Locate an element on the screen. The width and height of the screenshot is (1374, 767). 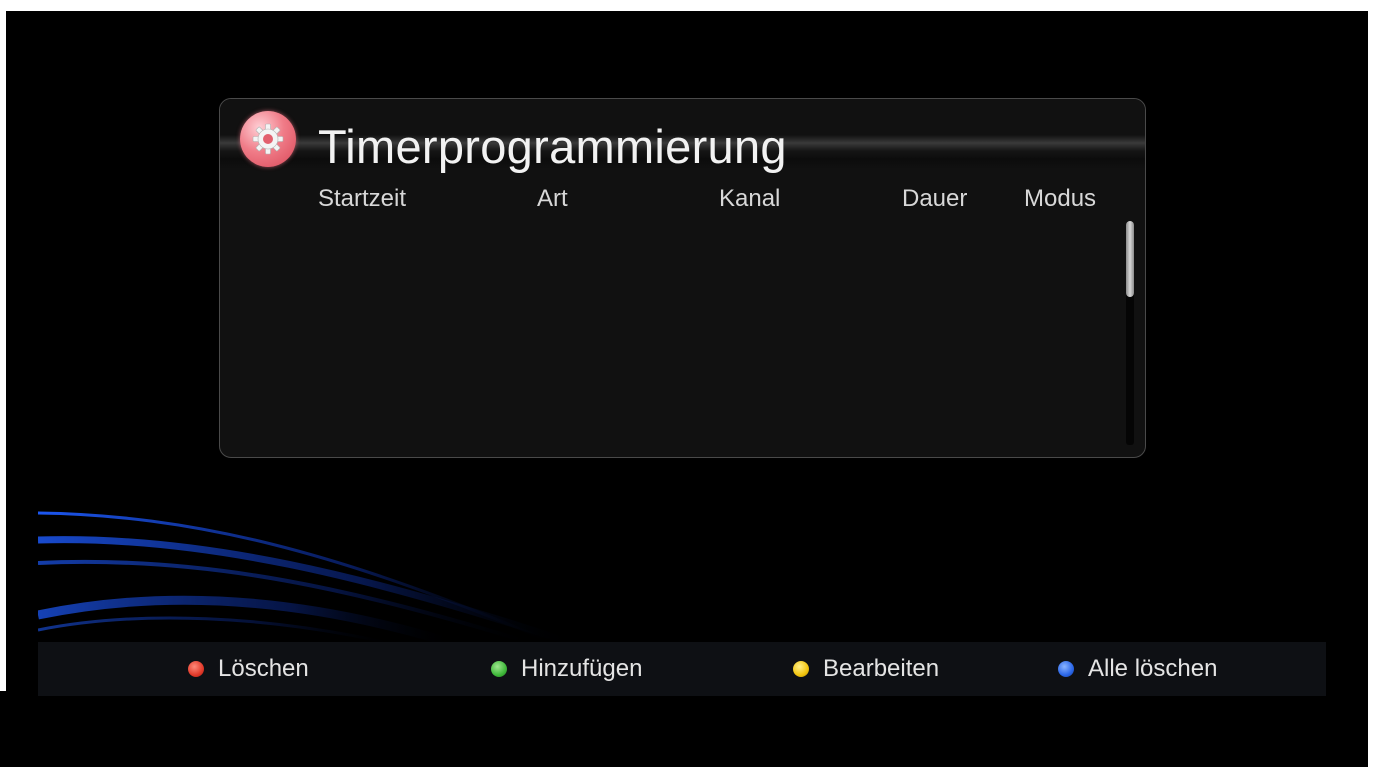
page-title: Timerprogrammierung is located at coordinates (552, 146).